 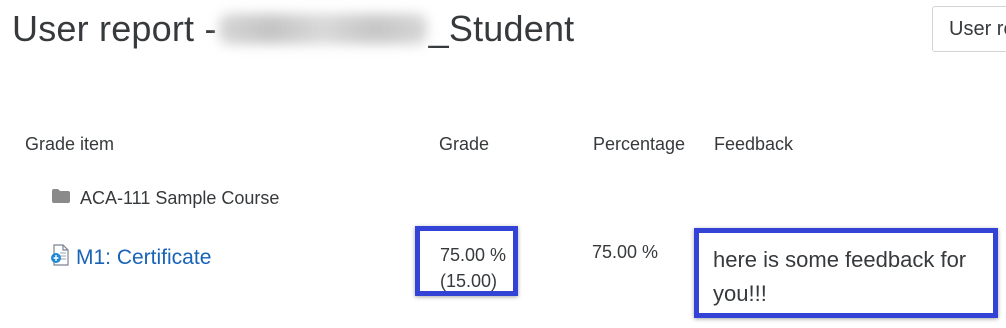 I want to click on folder-icon, so click(x=61, y=198).